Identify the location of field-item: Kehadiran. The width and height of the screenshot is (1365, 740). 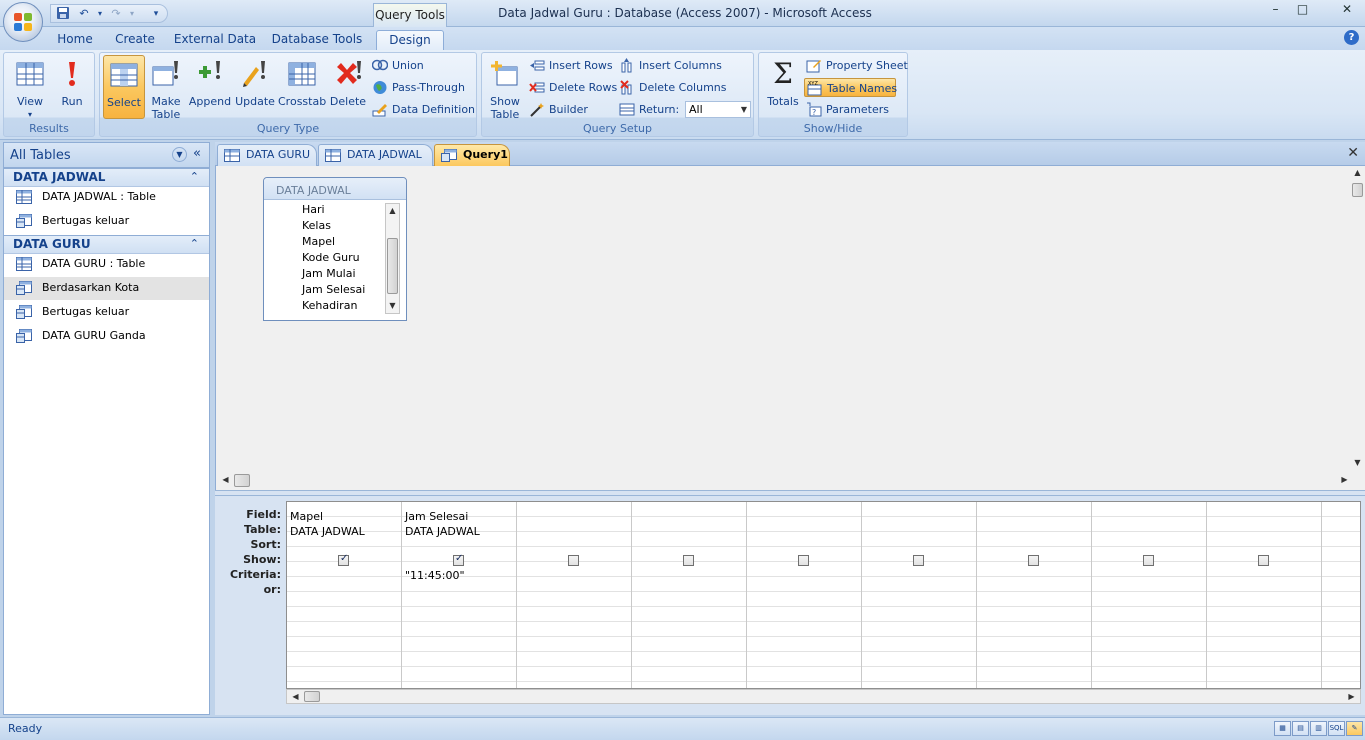
(329, 305).